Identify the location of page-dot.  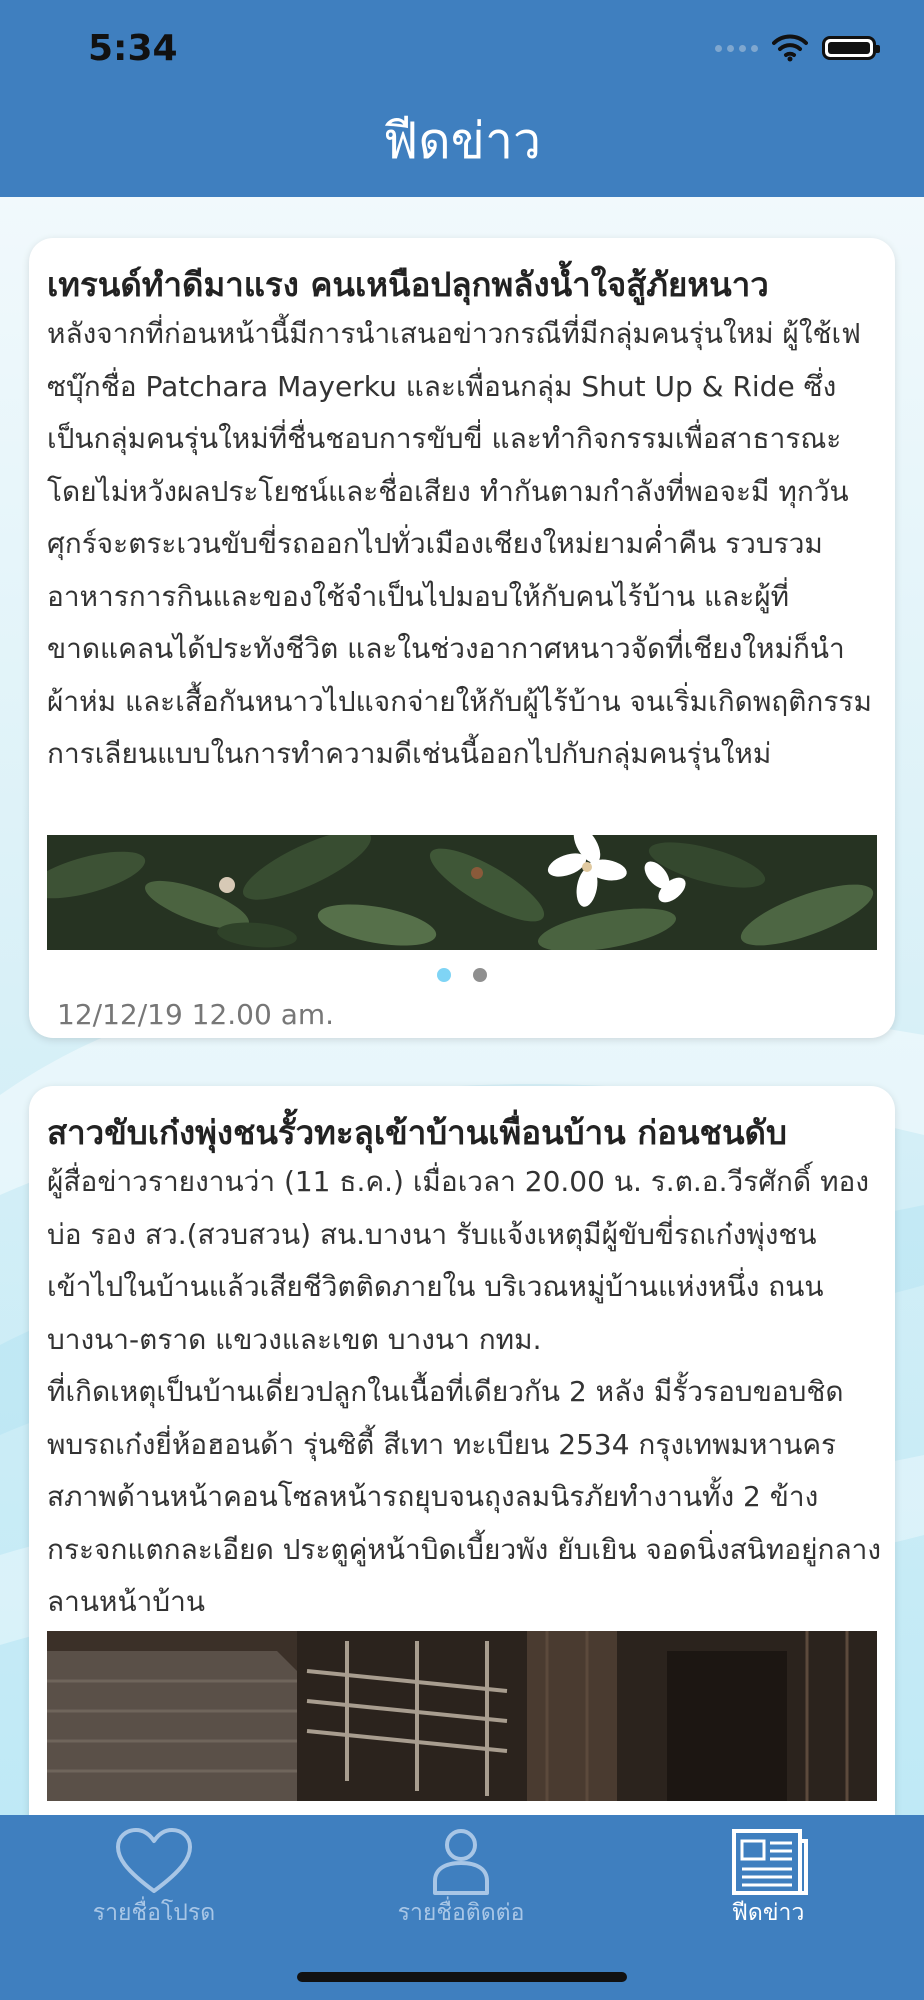
(480, 975).